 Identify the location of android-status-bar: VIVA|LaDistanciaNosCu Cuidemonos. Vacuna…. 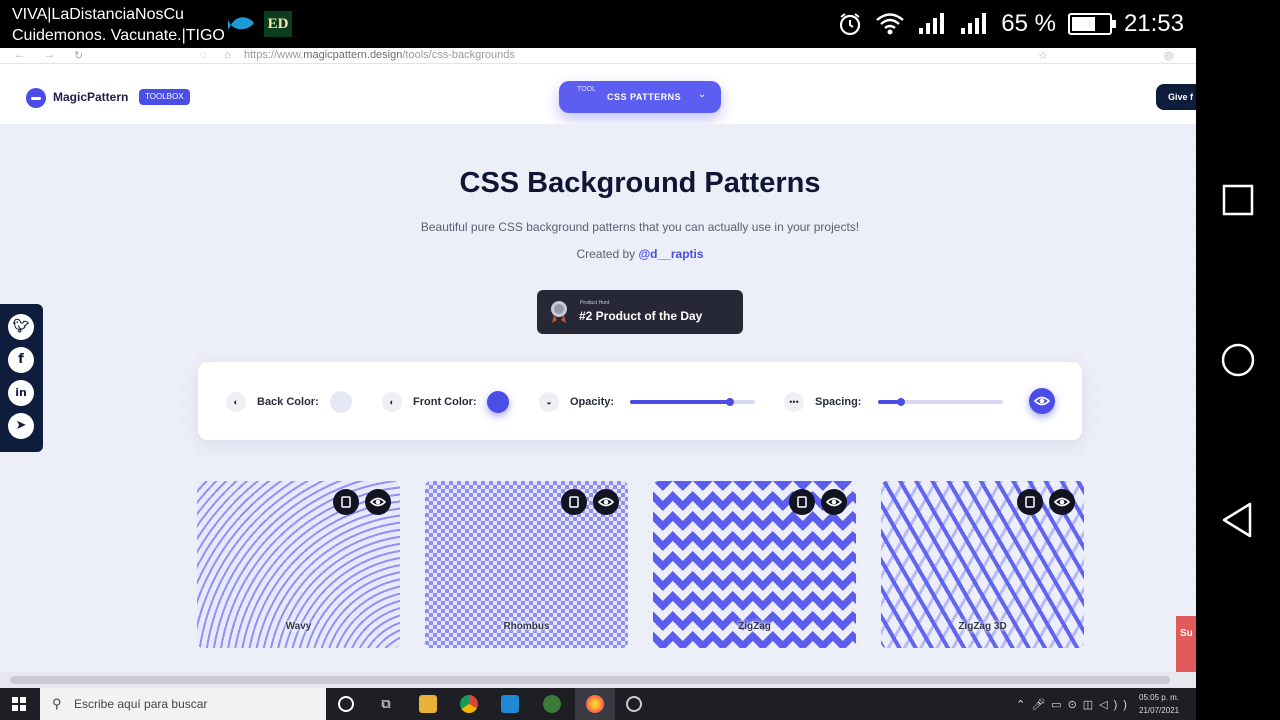
(640, 24).